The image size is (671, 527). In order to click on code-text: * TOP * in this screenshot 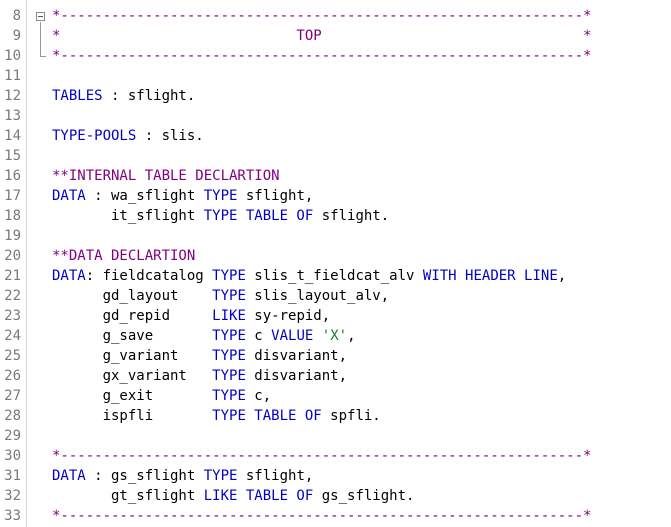, I will do `click(321, 36)`.